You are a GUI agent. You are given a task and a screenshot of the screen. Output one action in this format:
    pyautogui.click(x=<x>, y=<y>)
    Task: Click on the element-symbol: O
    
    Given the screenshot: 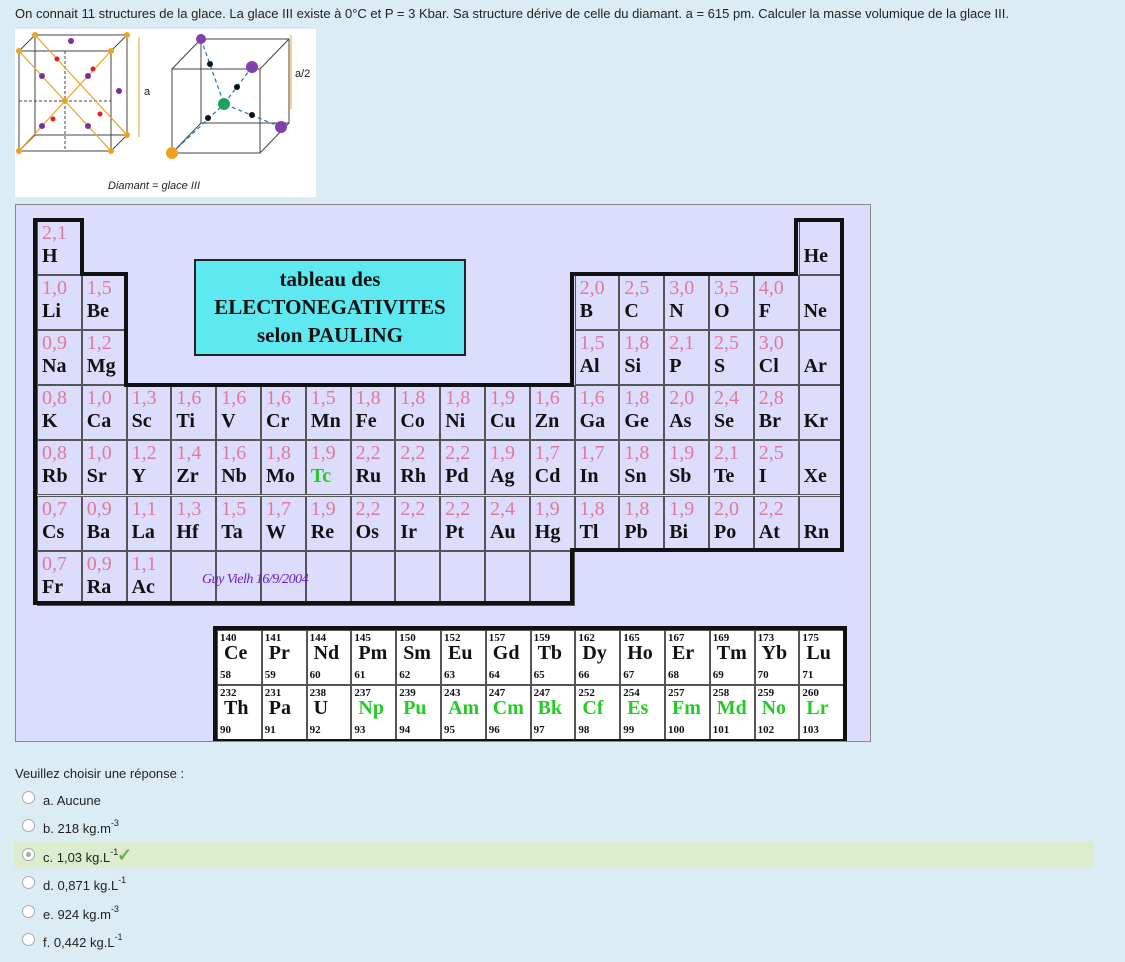 What is the action you would take?
    pyautogui.click(x=722, y=311)
    